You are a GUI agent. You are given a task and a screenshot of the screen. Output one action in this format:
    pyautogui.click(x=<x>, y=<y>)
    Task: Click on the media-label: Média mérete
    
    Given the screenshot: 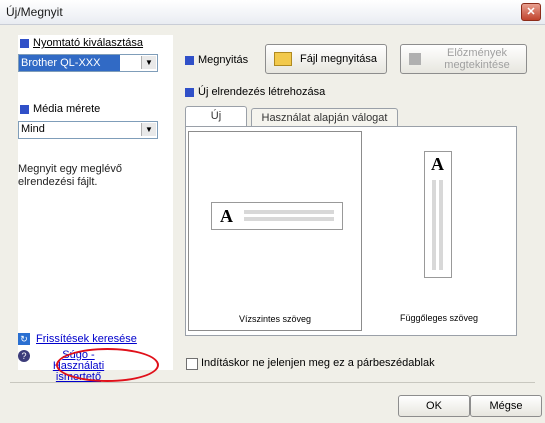 What is the action you would take?
    pyautogui.click(x=60, y=109)
    